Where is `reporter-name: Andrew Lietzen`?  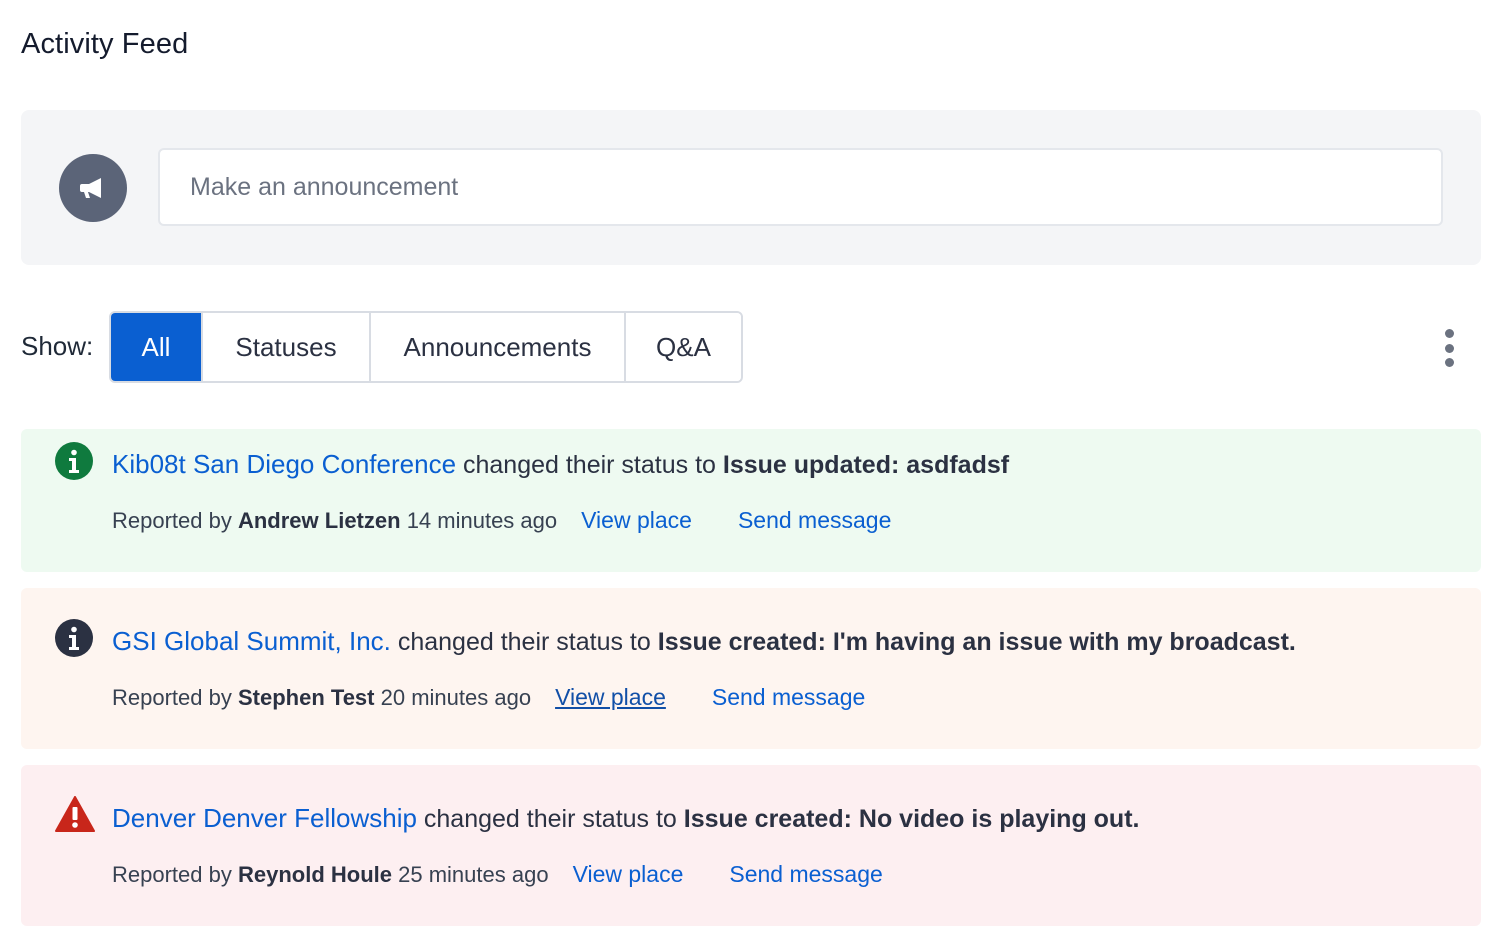 reporter-name: Andrew Lietzen is located at coordinates (319, 520).